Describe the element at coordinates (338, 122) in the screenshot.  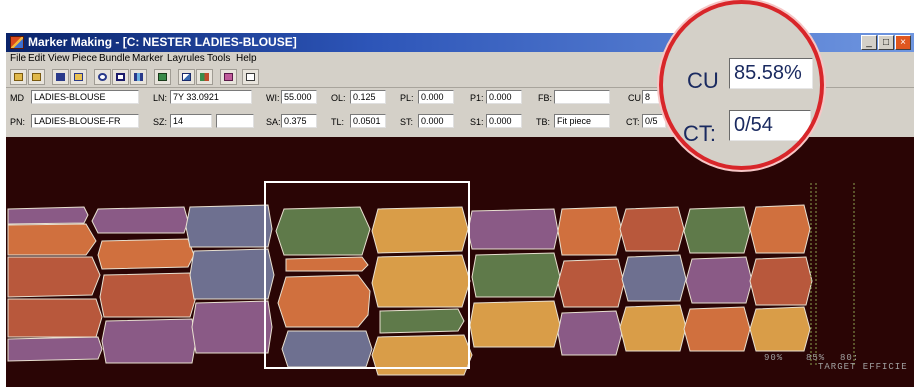
I see `tl-label: TL:` at that location.